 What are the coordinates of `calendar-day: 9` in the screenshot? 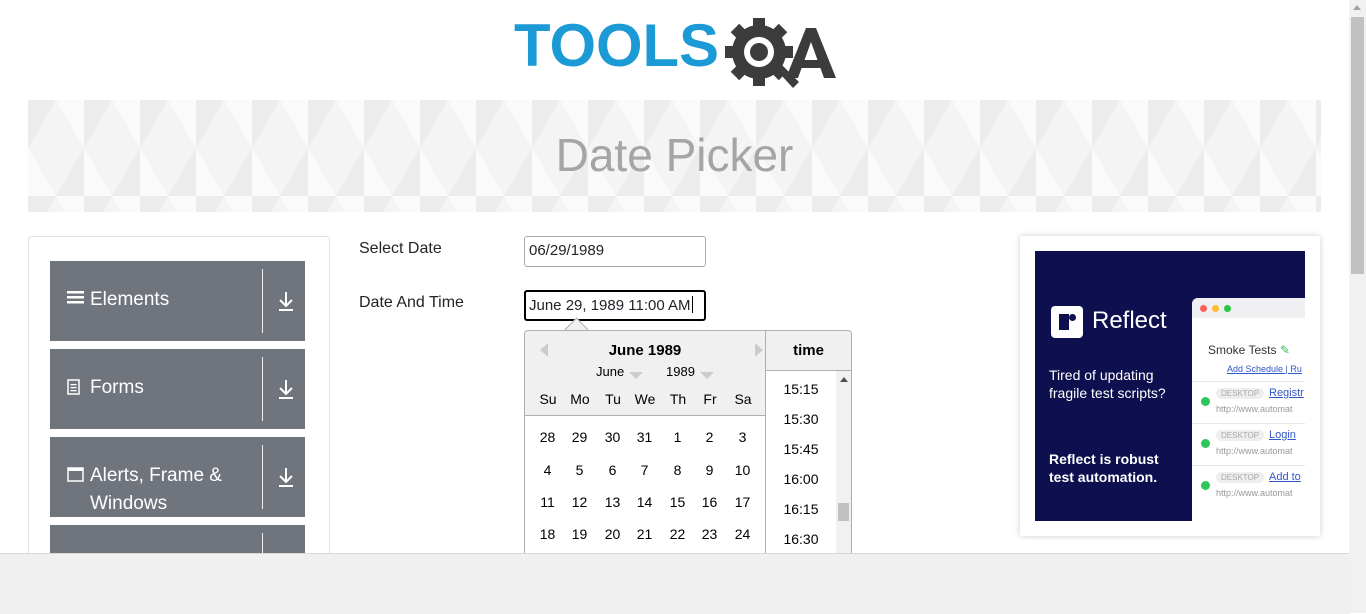 It's located at (709, 470).